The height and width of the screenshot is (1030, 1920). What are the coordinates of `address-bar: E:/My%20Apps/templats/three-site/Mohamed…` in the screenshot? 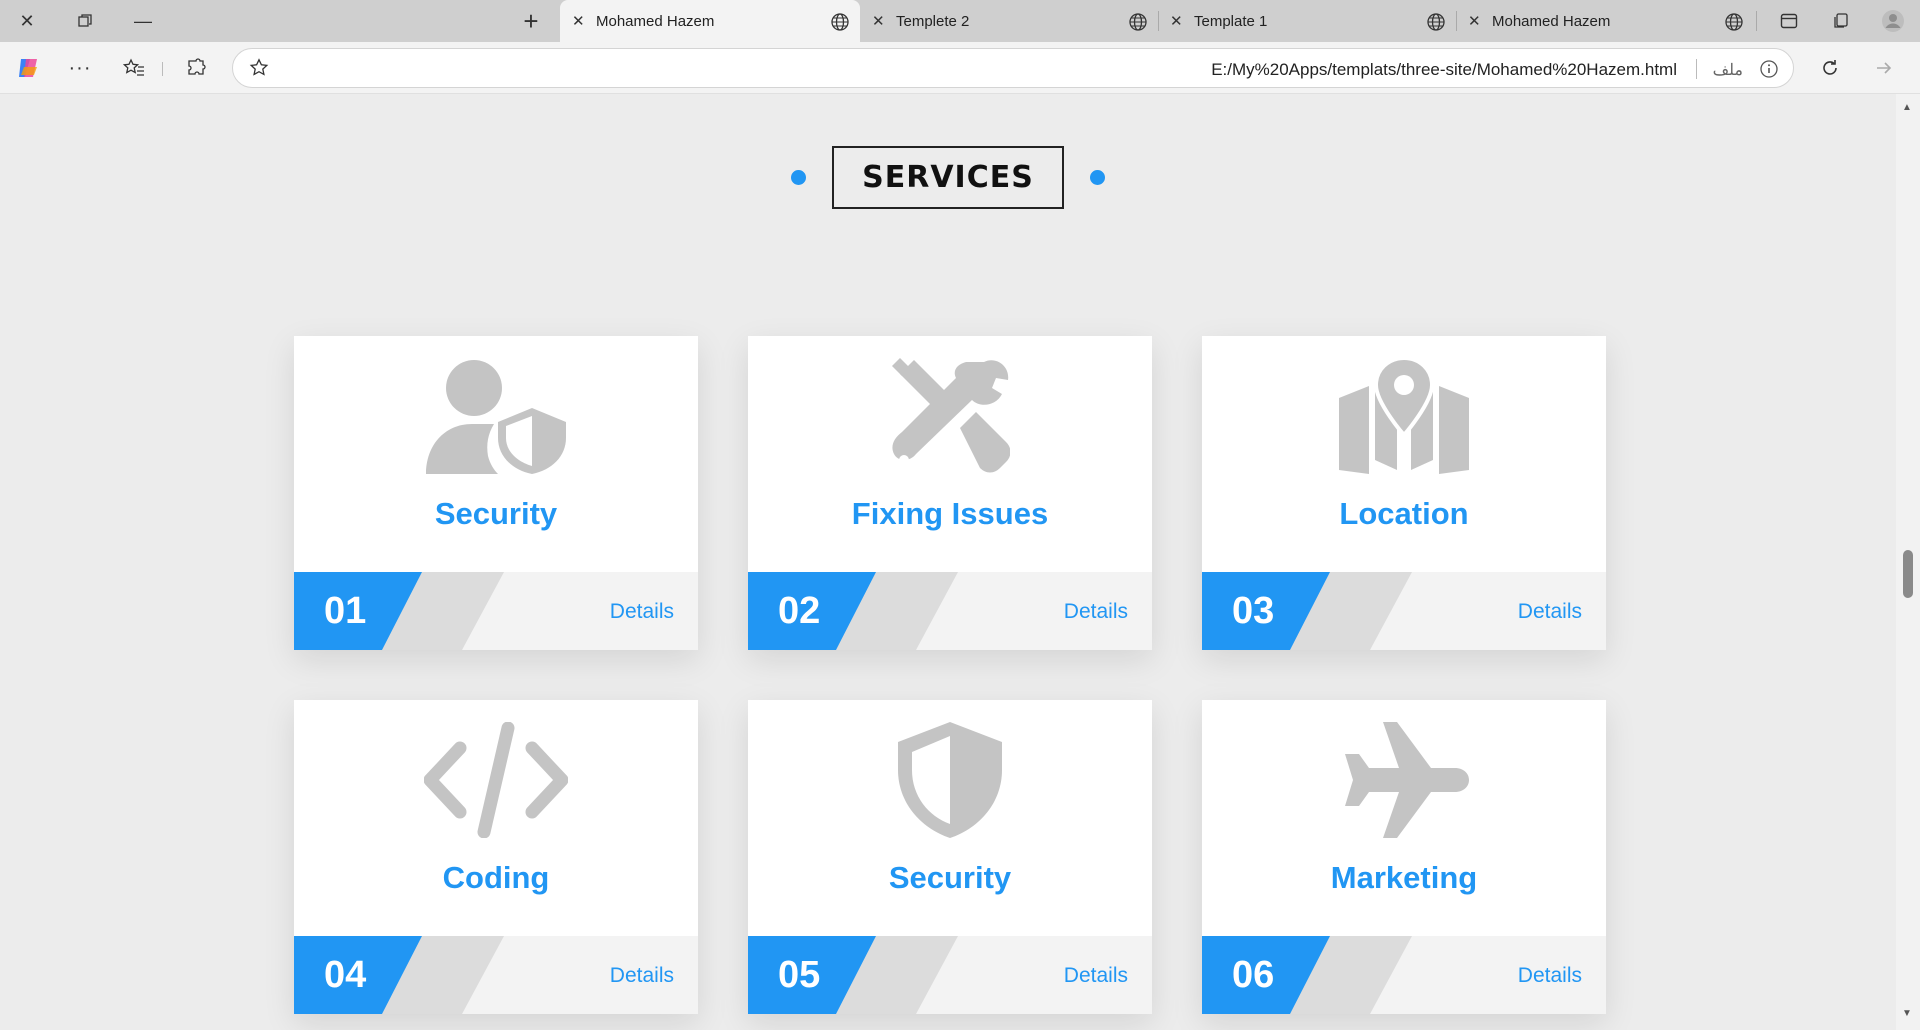 It's located at (1013, 68).